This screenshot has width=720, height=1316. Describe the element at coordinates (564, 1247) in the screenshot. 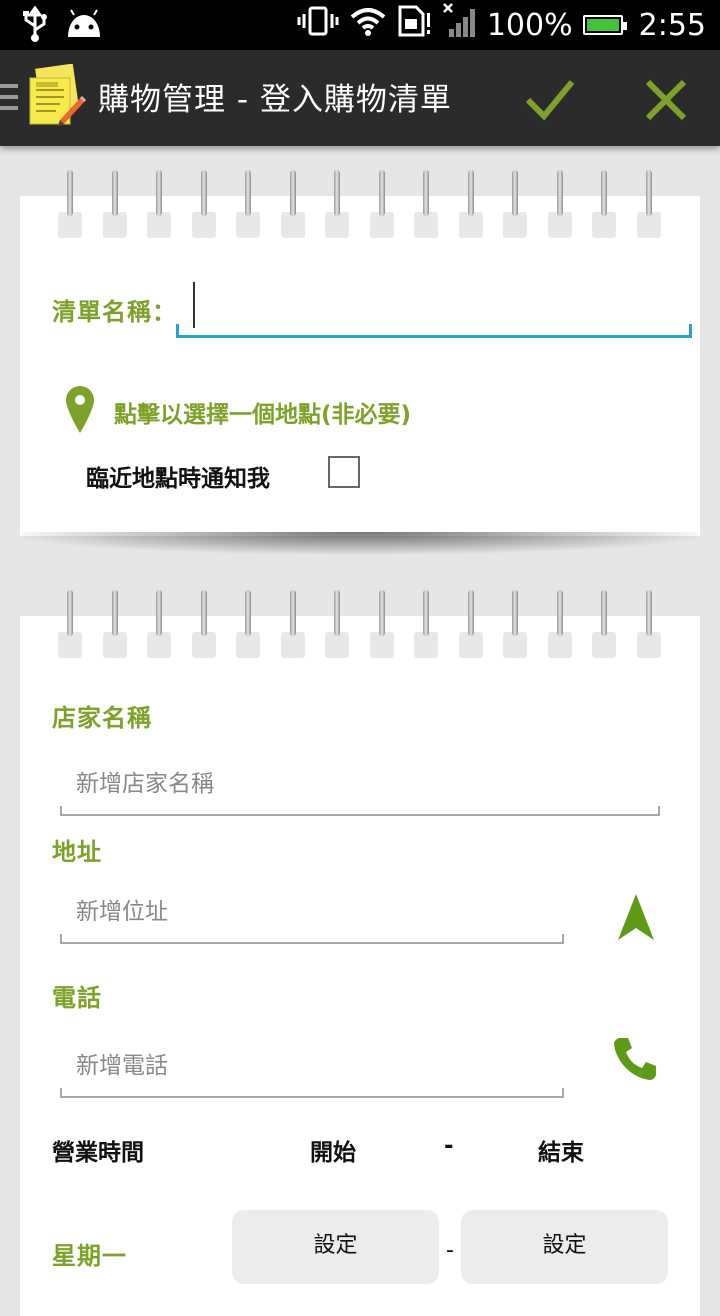

I see `monday-end-set-button: 設定` at that location.